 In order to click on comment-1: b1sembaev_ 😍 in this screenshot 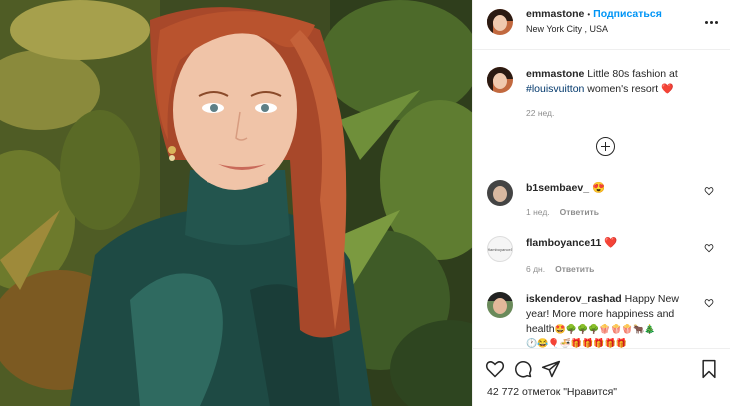, I will do `click(565, 188)`.